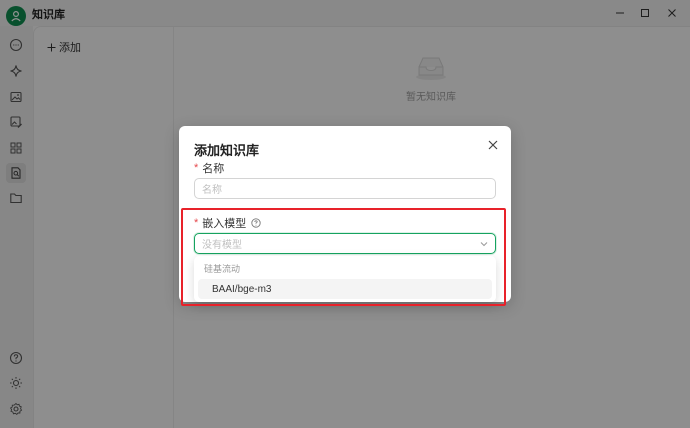 This screenshot has height=428, width=690. I want to click on close-icon, so click(493, 145).